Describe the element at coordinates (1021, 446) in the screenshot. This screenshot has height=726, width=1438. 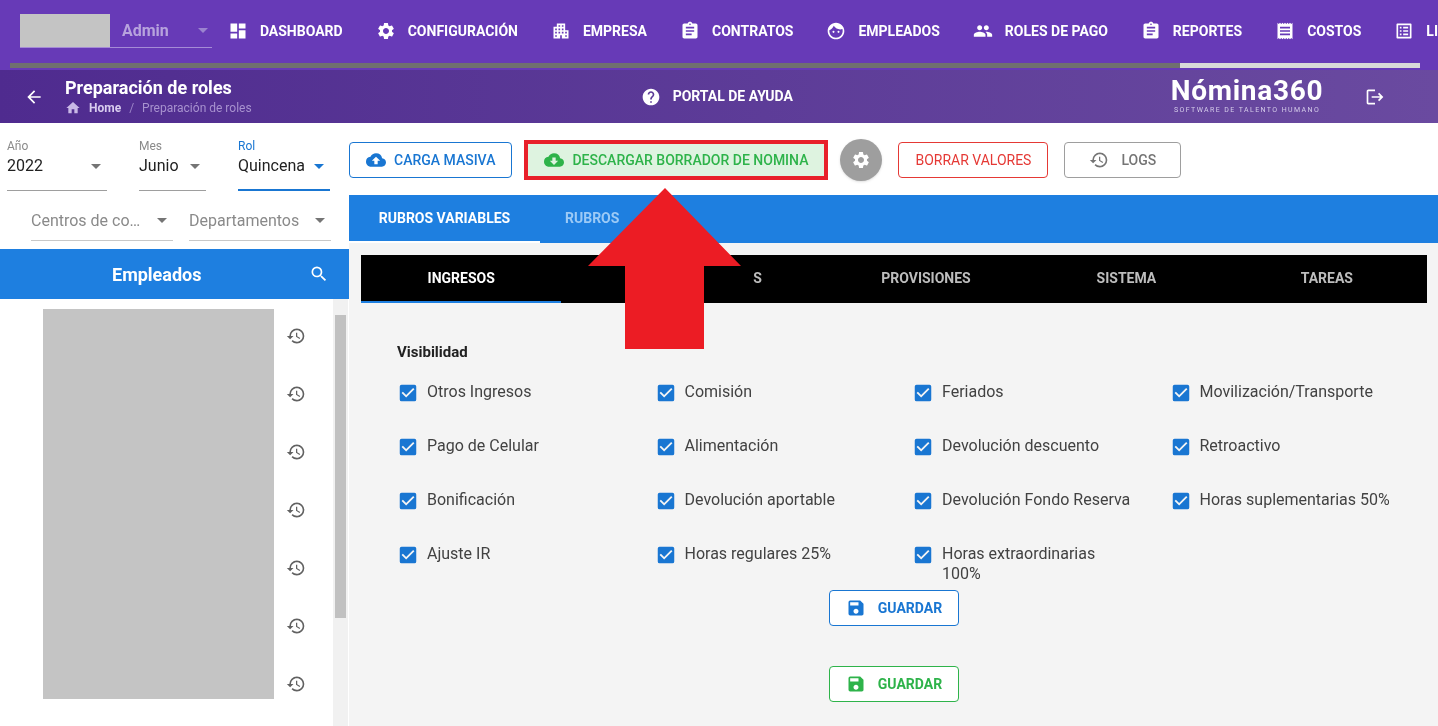
I see `checkbox-label: Devolución descuento` at that location.